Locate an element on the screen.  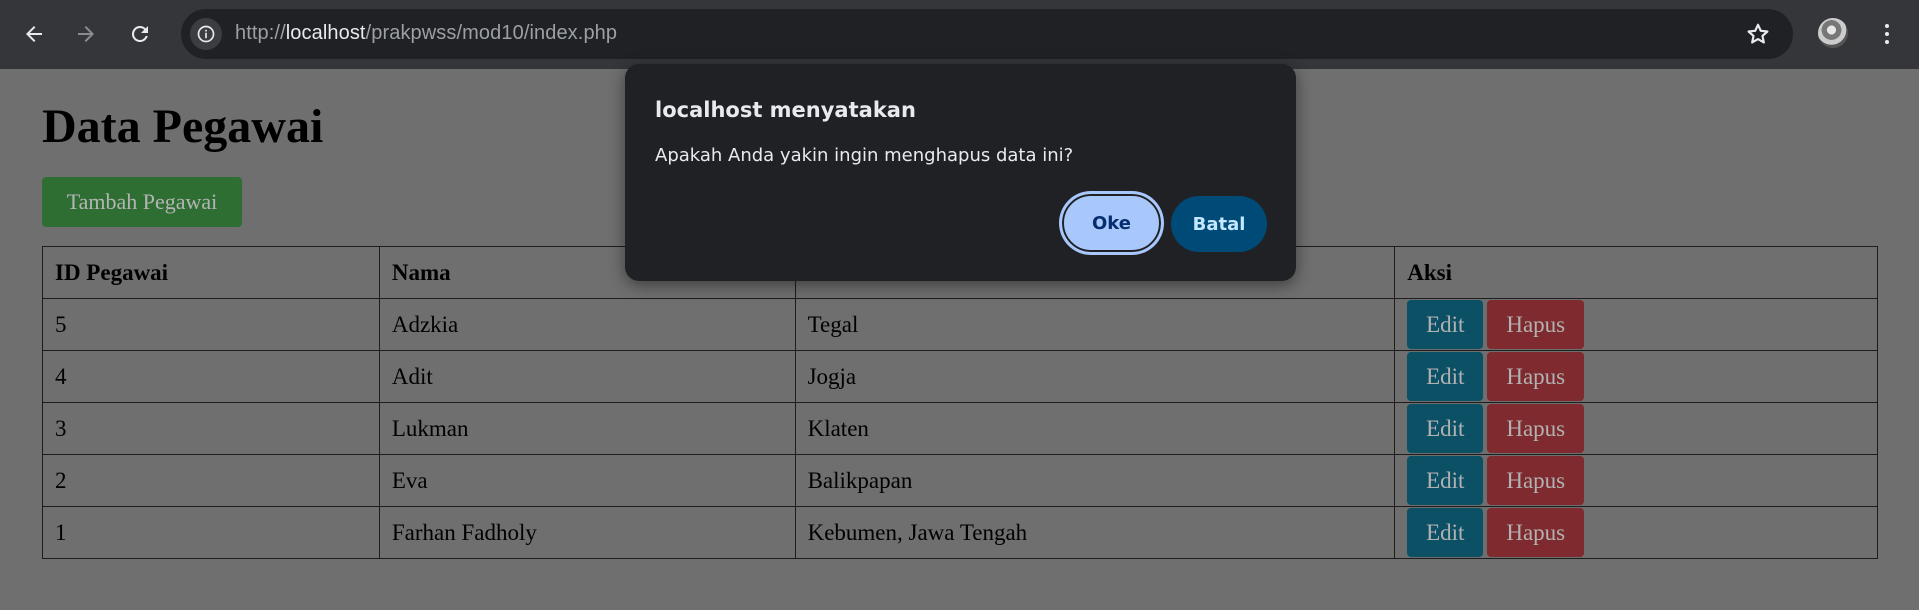
table-row: 3 Lukman Klaten Edit Hapus is located at coordinates (960, 428).